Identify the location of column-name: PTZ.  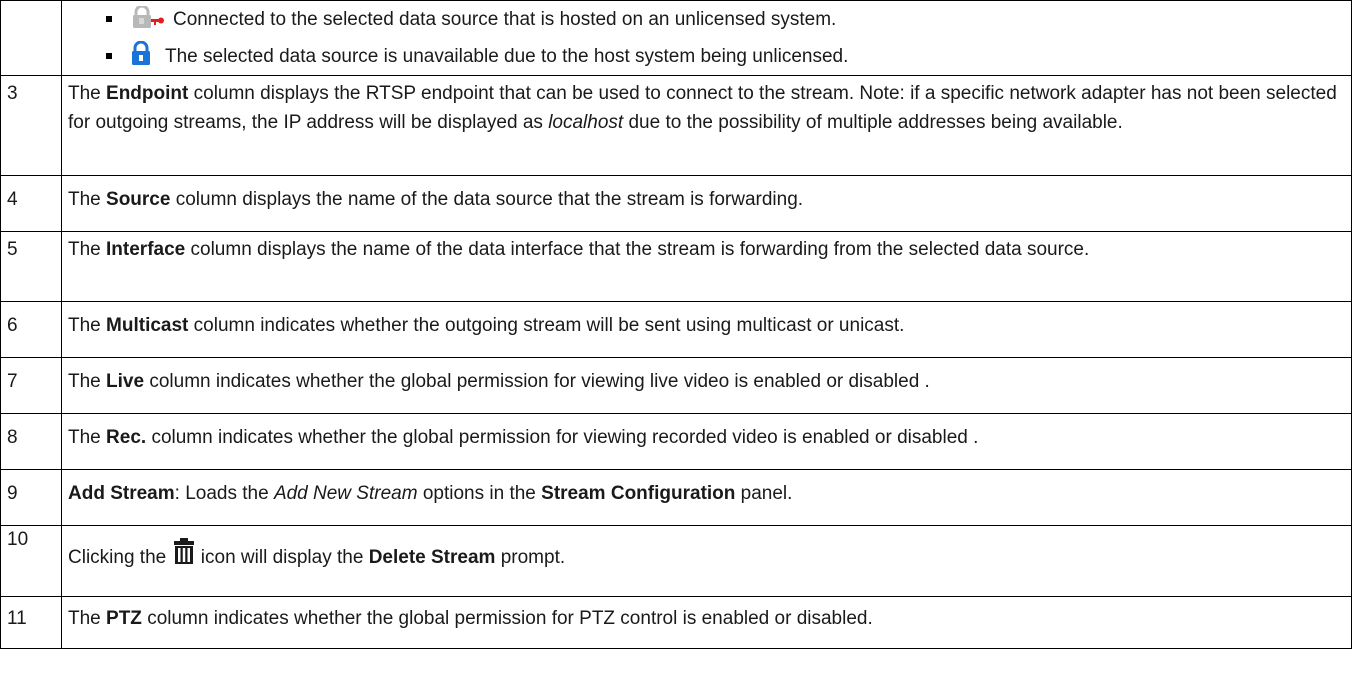
(124, 618).